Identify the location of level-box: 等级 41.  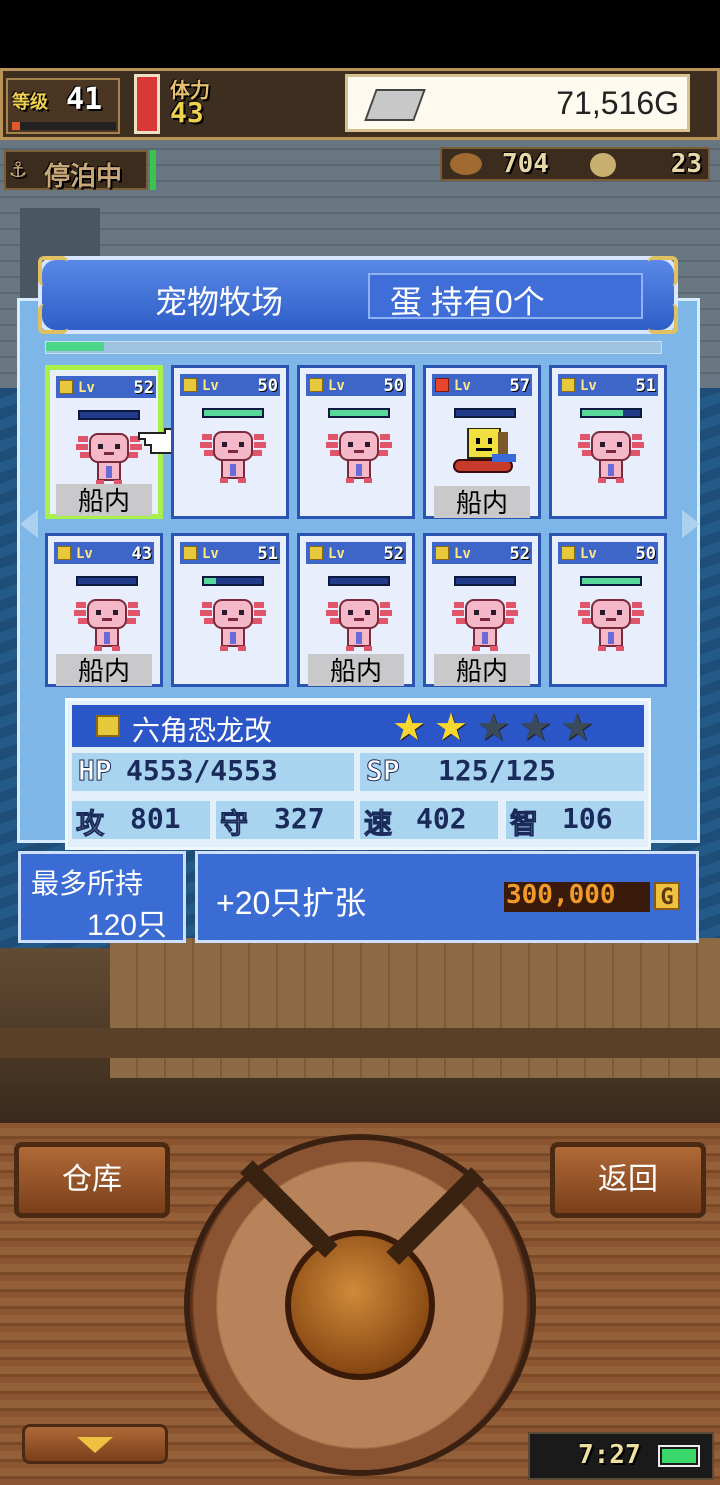
(63, 106).